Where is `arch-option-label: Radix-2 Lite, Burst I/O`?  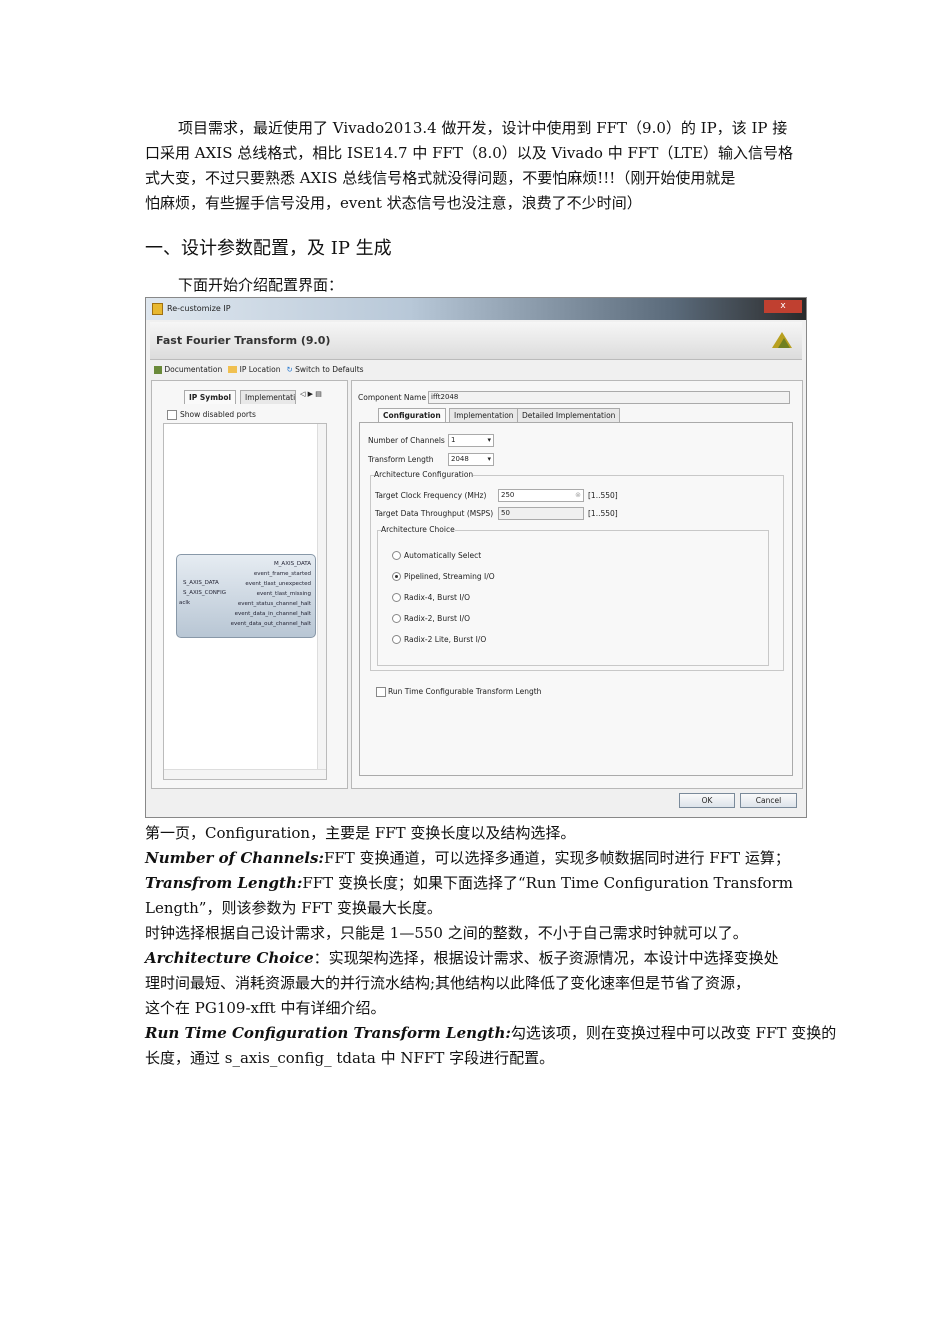 arch-option-label: Radix-2 Lite, Burst I/O is located at coordinates (445, 639).